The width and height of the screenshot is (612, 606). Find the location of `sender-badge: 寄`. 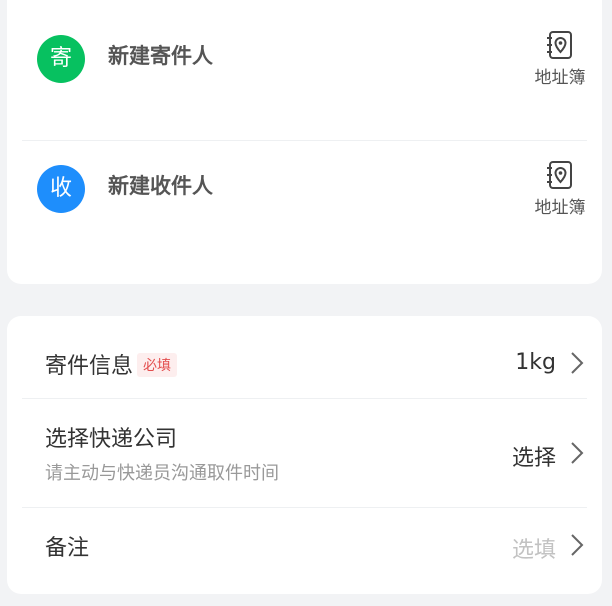

sender-badge: 寄 is located at coordinates (61, 59).